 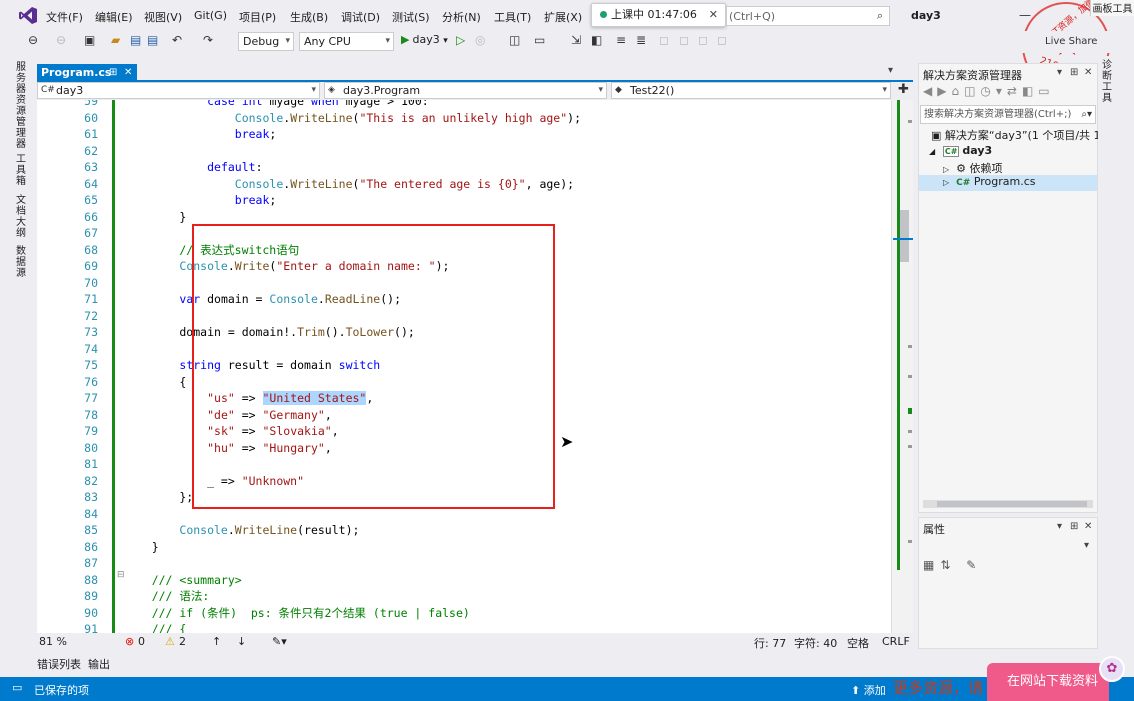 I want to click on platform-dropdown: Any CPU ▾, so click(x=346, y=41).